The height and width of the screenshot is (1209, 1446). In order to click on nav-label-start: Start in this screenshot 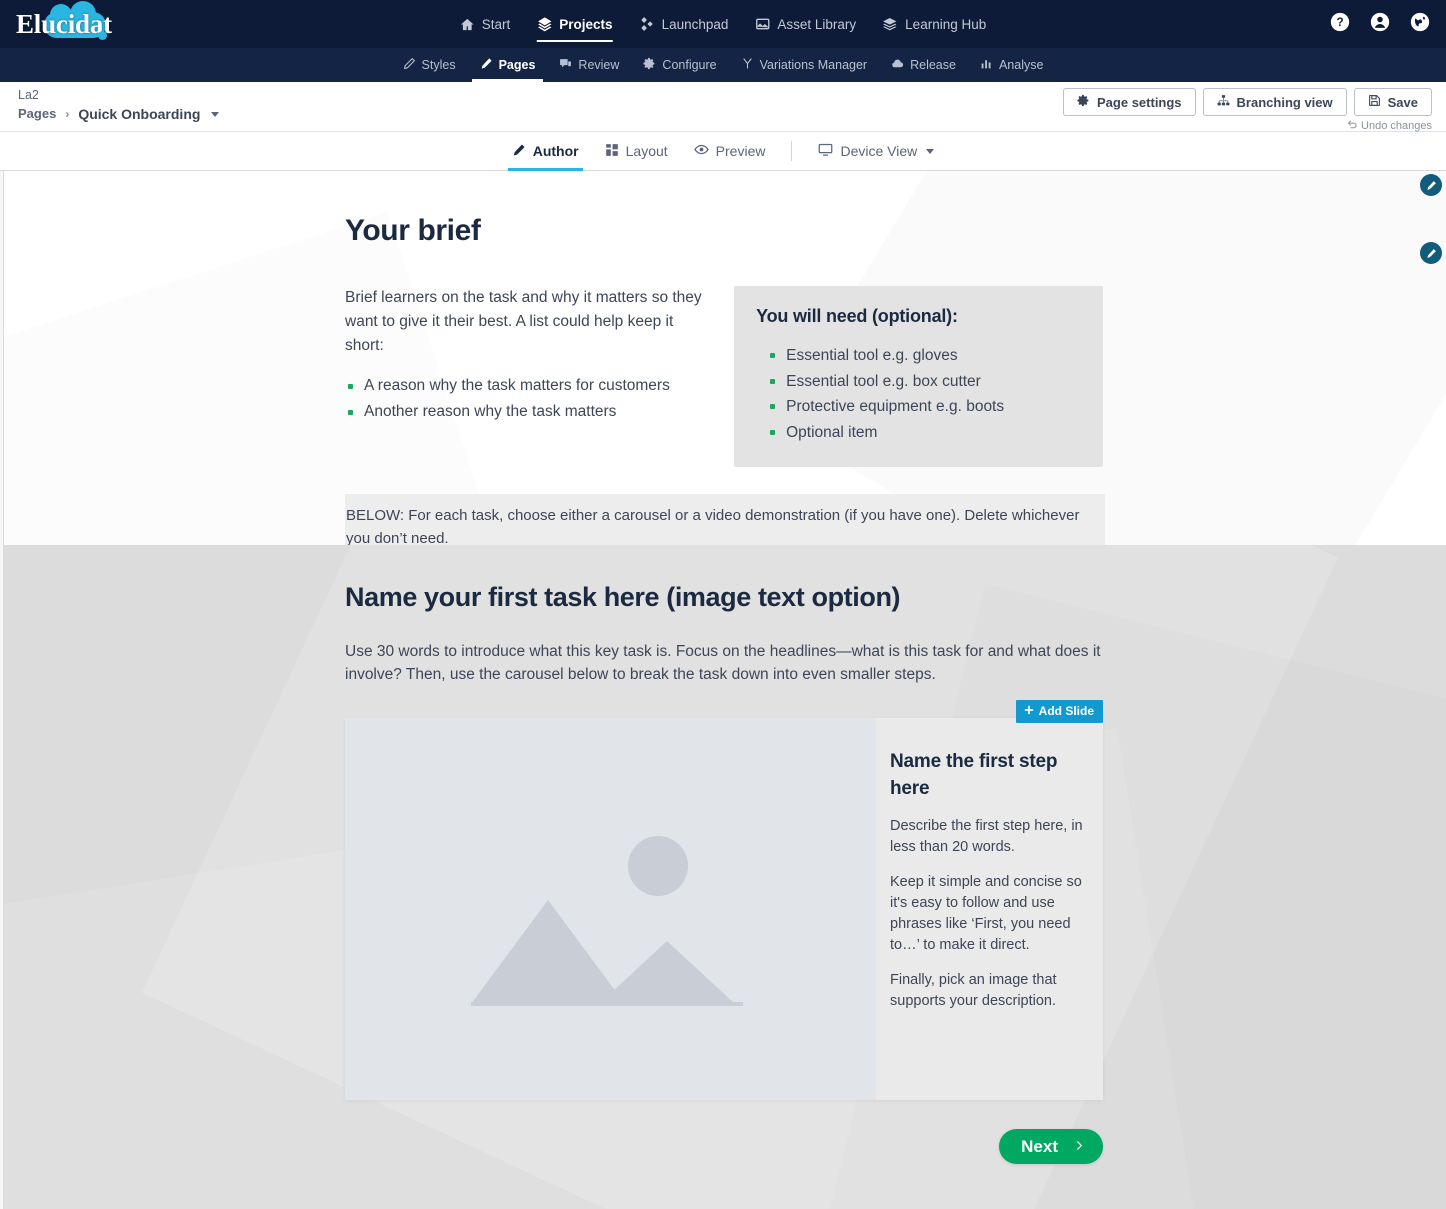, I will do `click(496, 24)`.